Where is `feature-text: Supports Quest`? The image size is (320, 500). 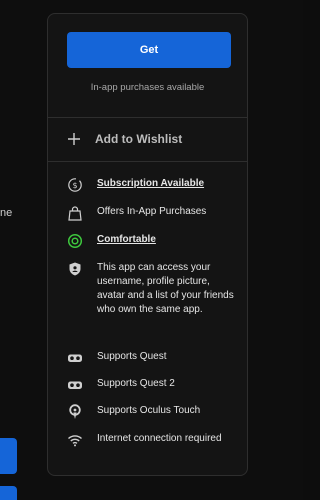 feature-text: Supports Quest is located at coordinates (132, 356).